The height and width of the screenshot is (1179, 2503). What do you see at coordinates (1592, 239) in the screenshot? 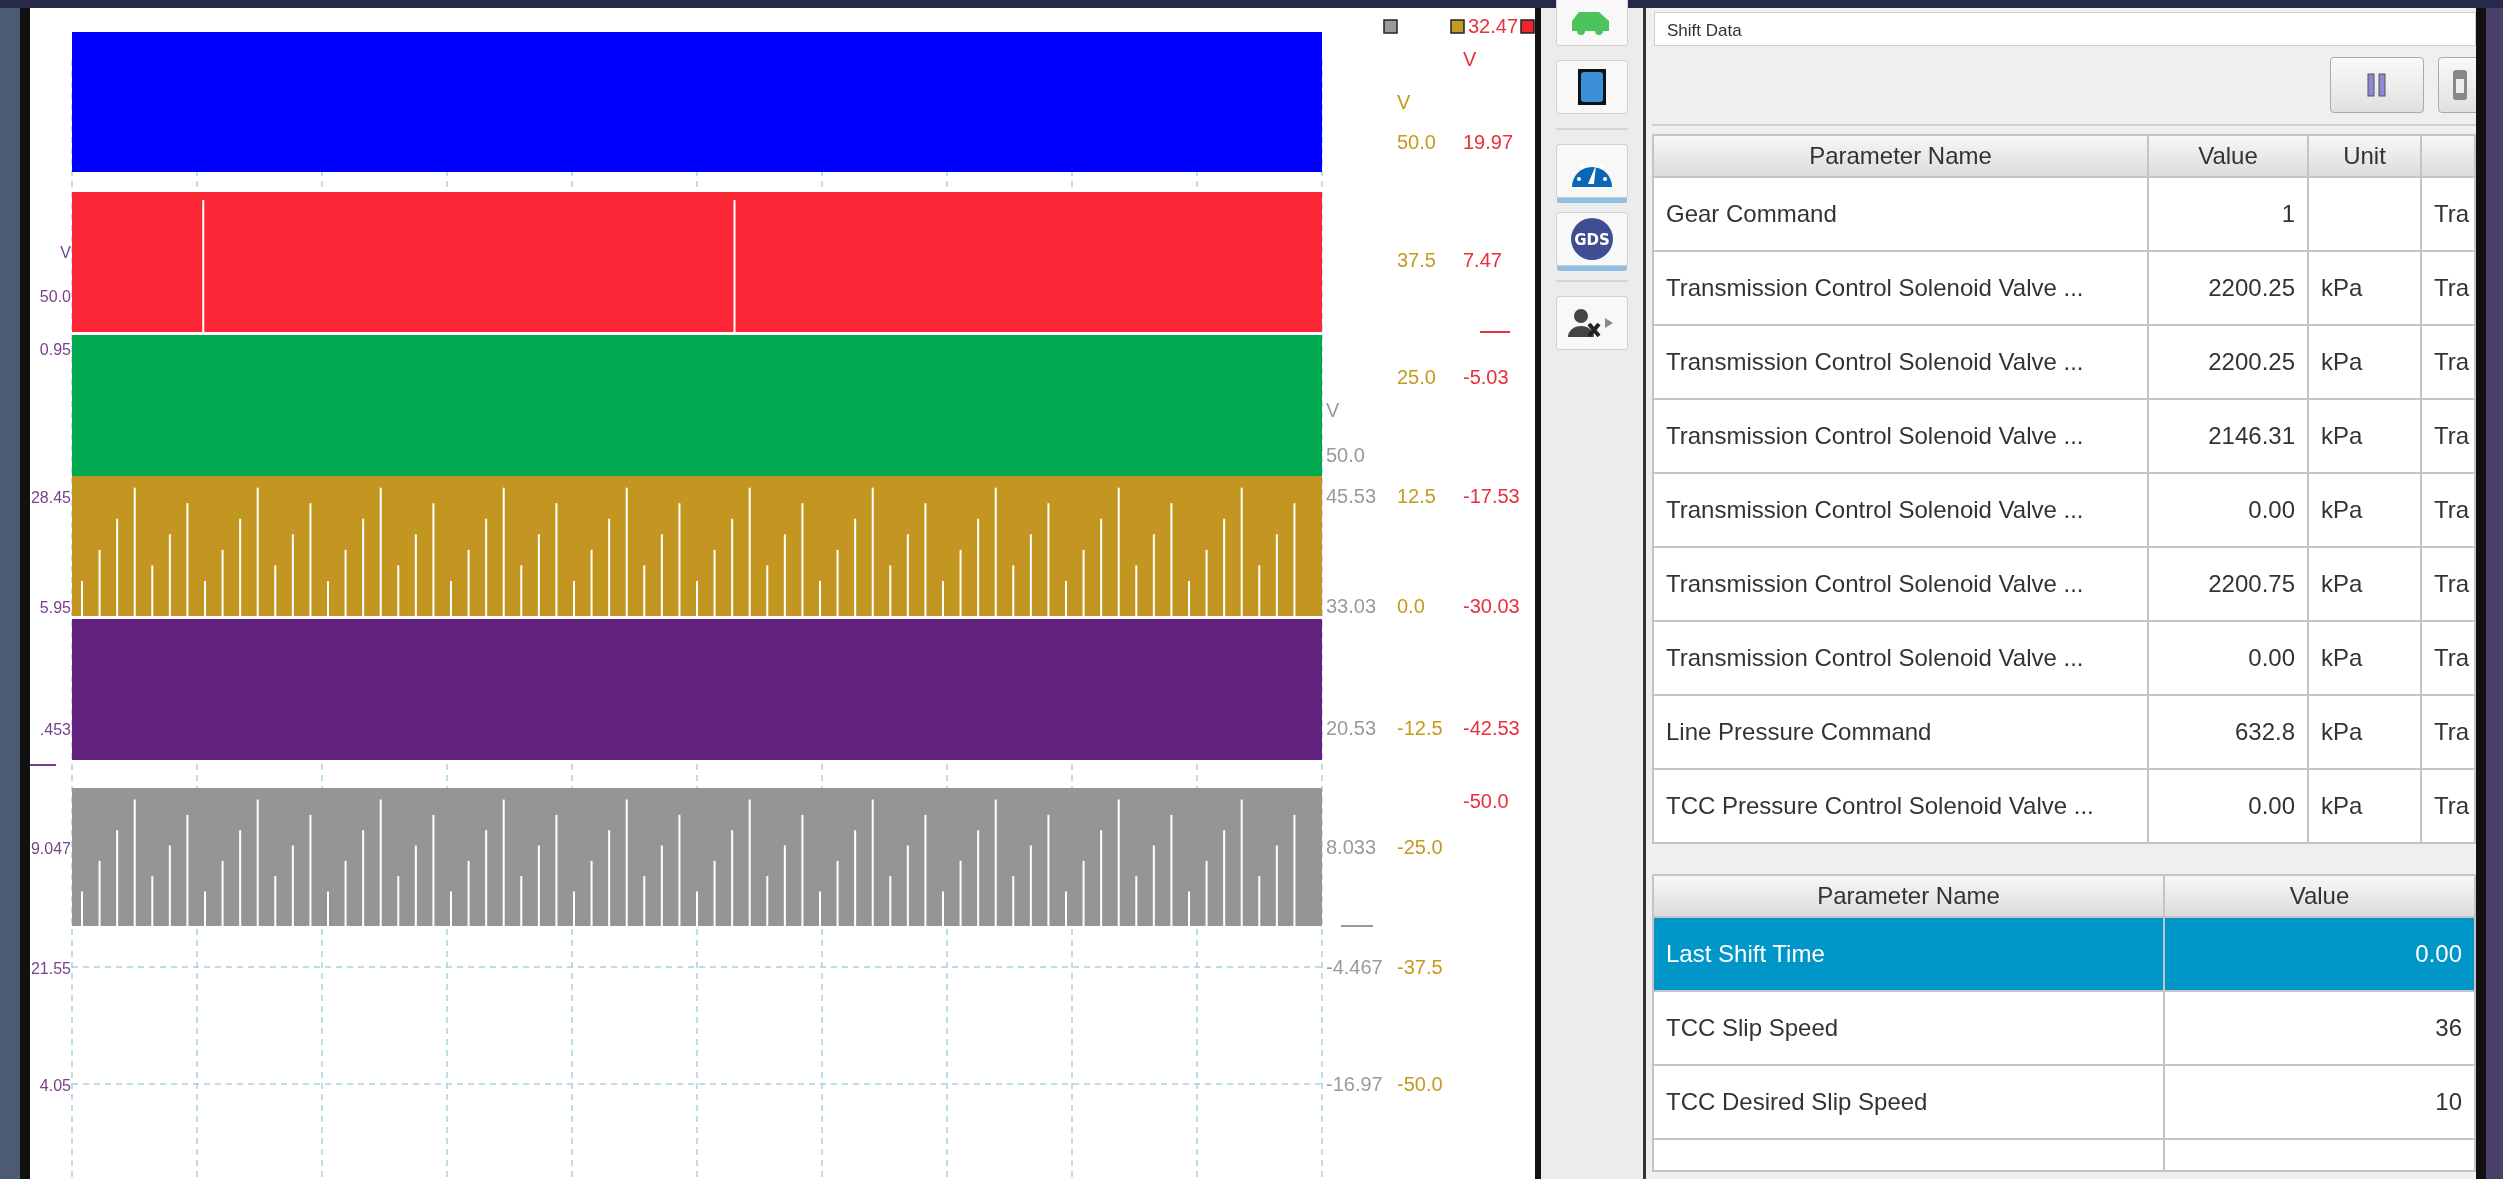
I see `gds-logo-icon: GDS` at bounding box center [1592, 239].